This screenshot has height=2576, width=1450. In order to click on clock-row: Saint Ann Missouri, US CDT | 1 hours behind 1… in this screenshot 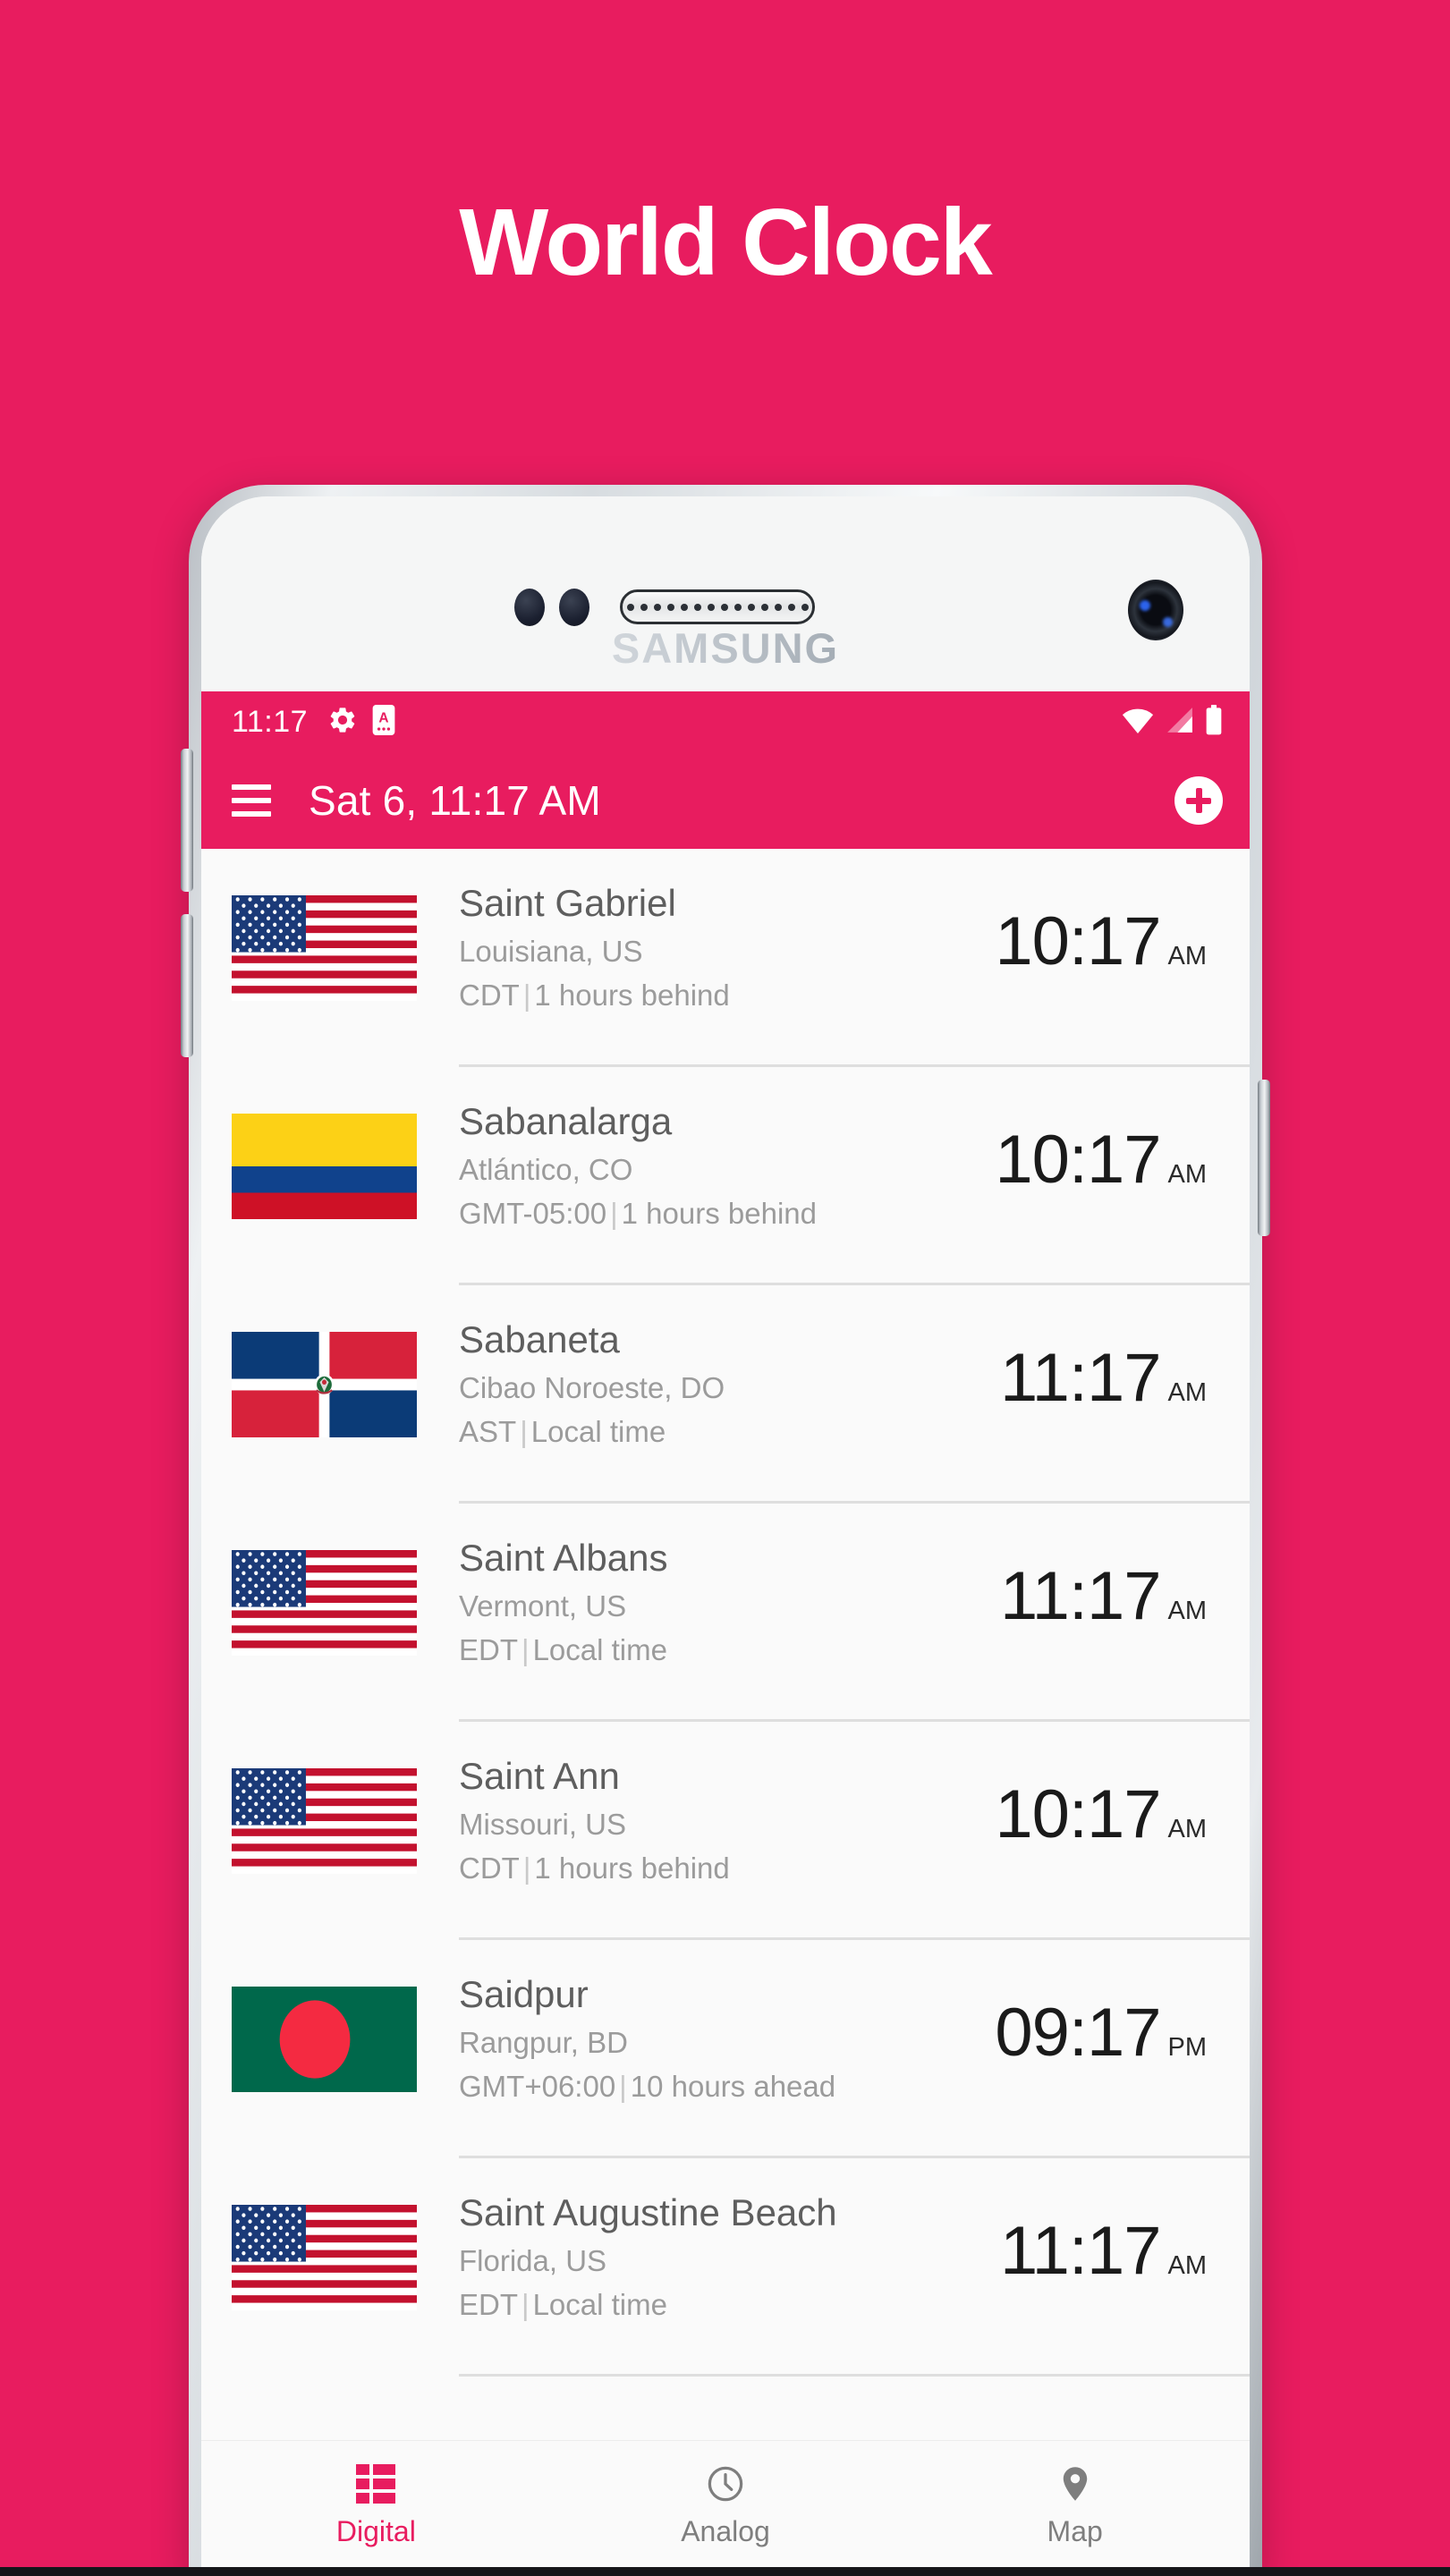, I will do `click(725, 1831)`.